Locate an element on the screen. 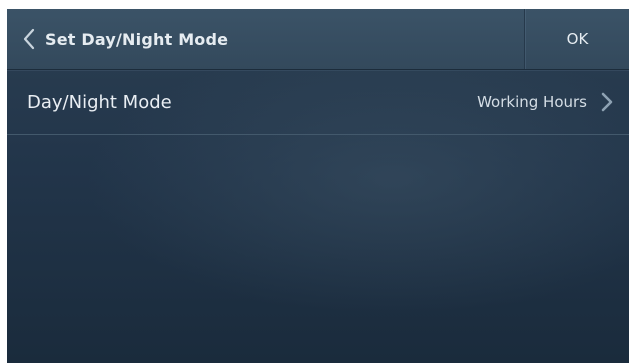  row-value: Working Hours is located at coordinates (532, 102).